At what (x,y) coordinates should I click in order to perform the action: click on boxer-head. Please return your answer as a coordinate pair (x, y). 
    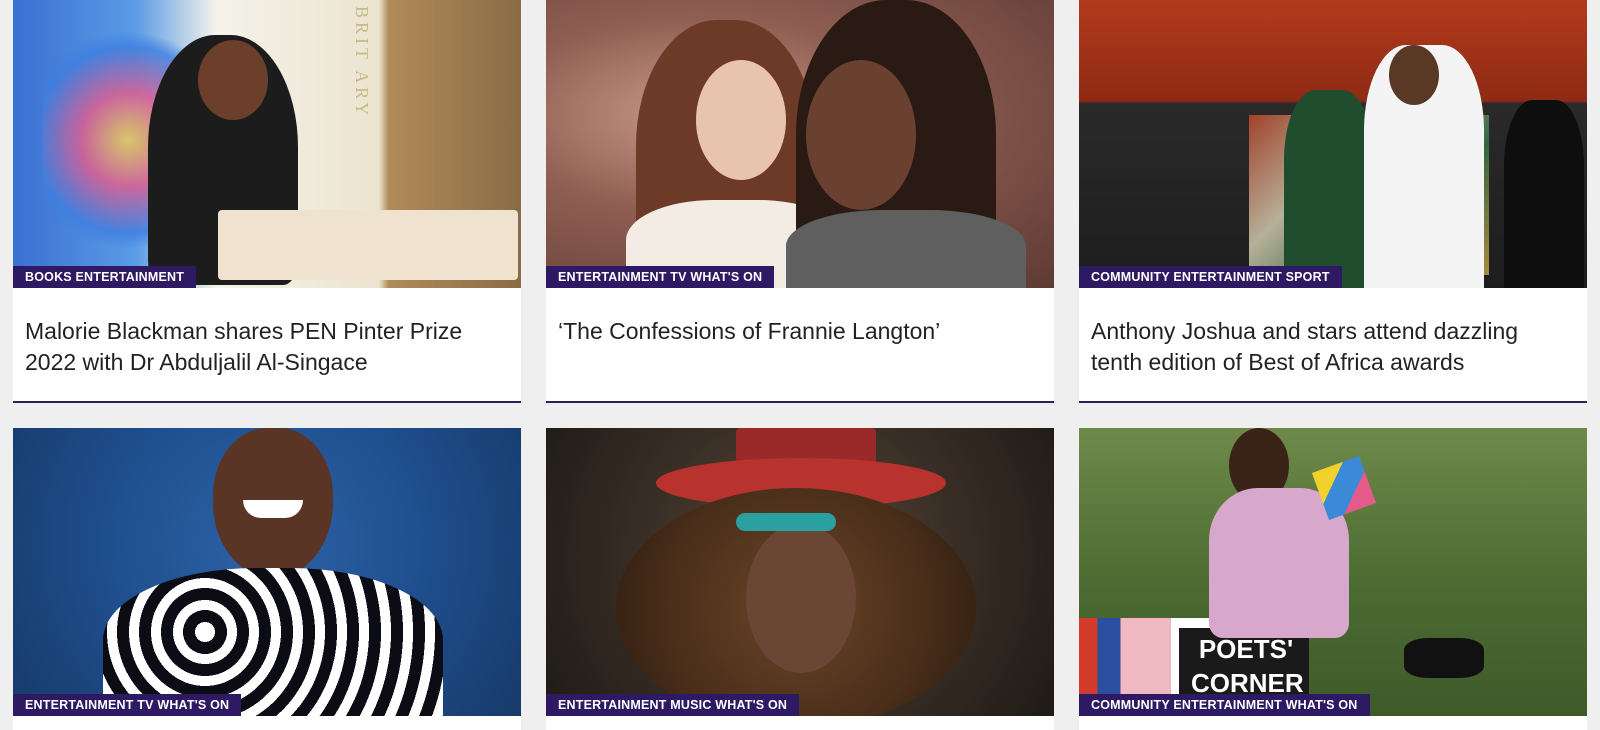
    Looking at the image, I should click on (1414, 75).